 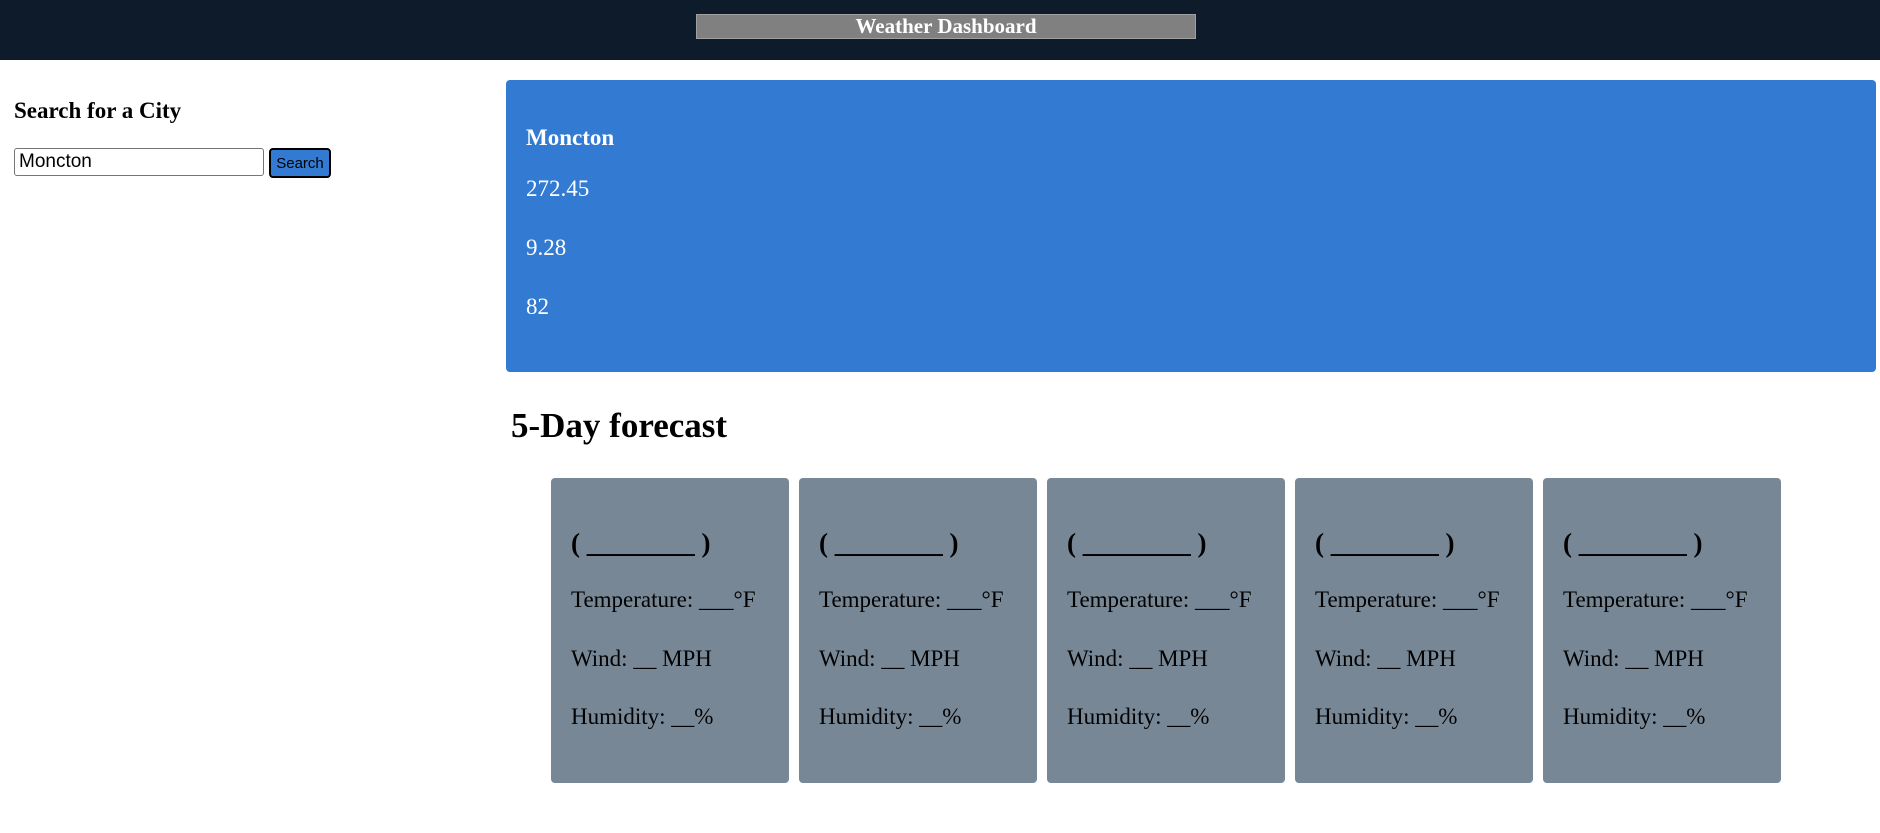 I want to click on header-bar: Weather Dashboard, so click(x=940, y=30).